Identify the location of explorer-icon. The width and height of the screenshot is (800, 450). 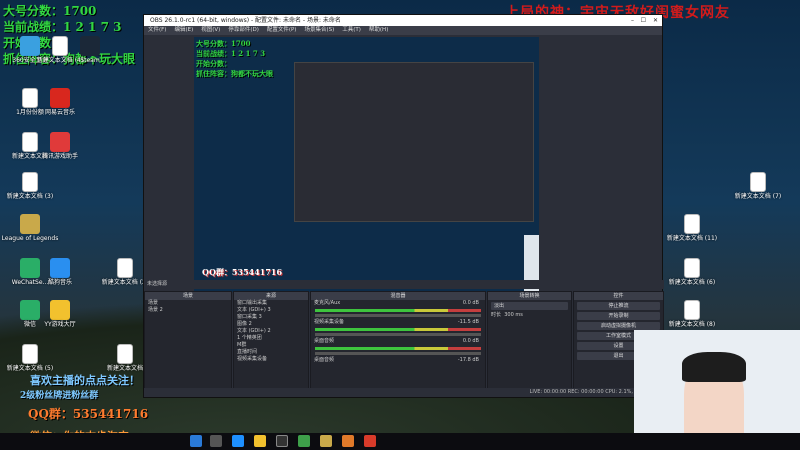
(260, 441).